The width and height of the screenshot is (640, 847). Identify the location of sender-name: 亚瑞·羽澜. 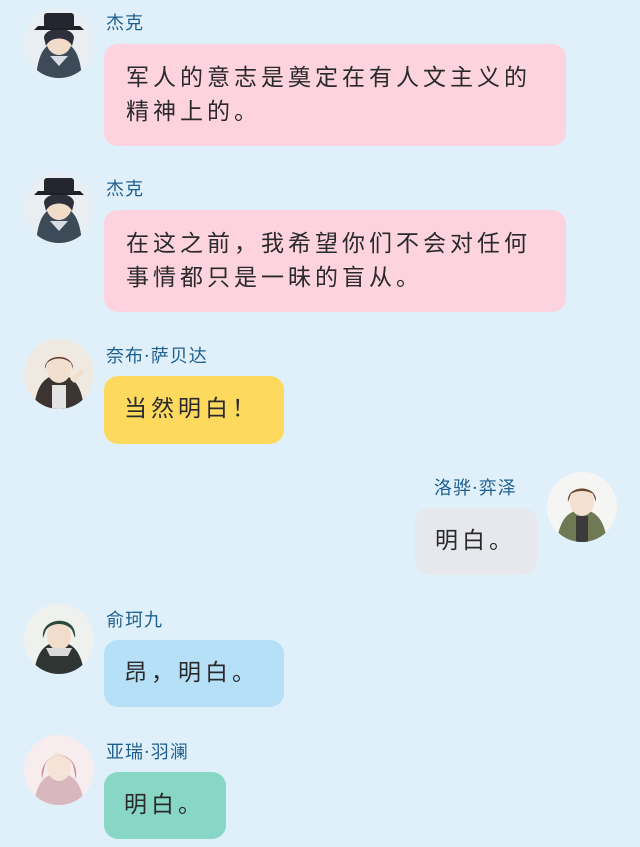
(147, 752).